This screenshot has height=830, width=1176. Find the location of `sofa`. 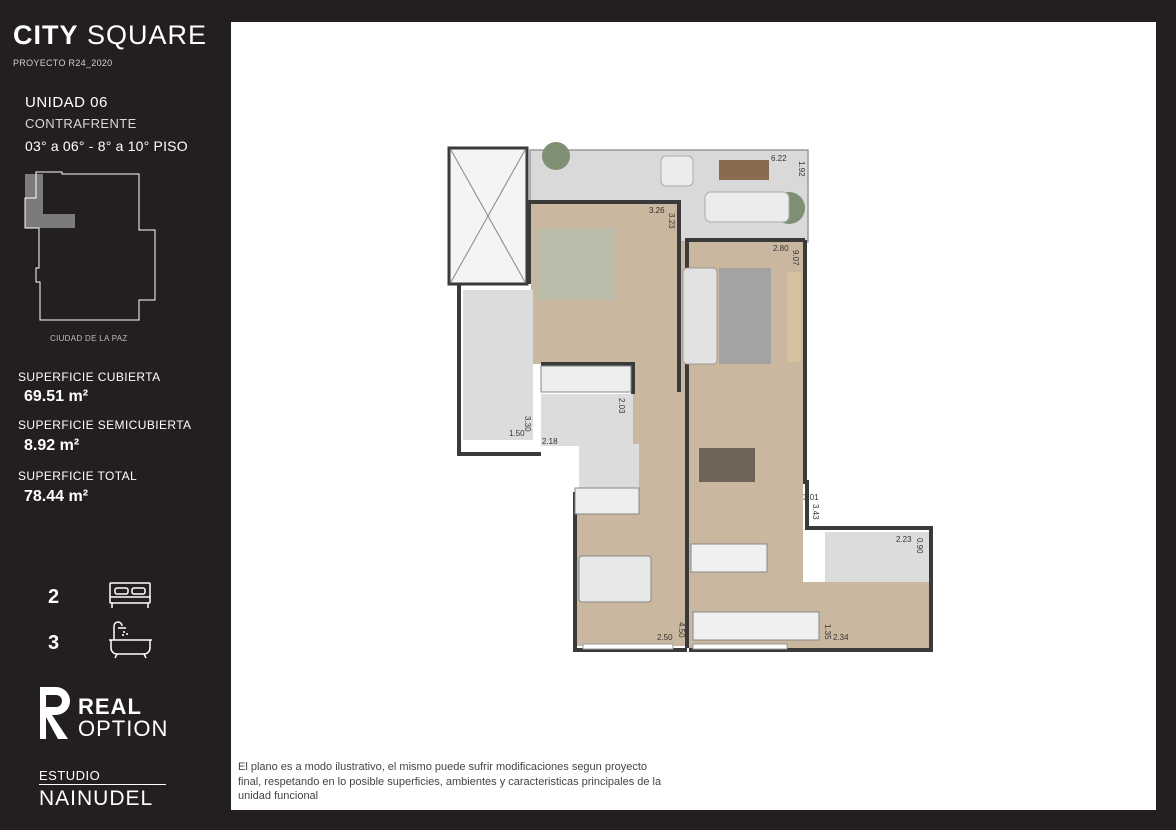

sofa is located at coordinates (700, 316).